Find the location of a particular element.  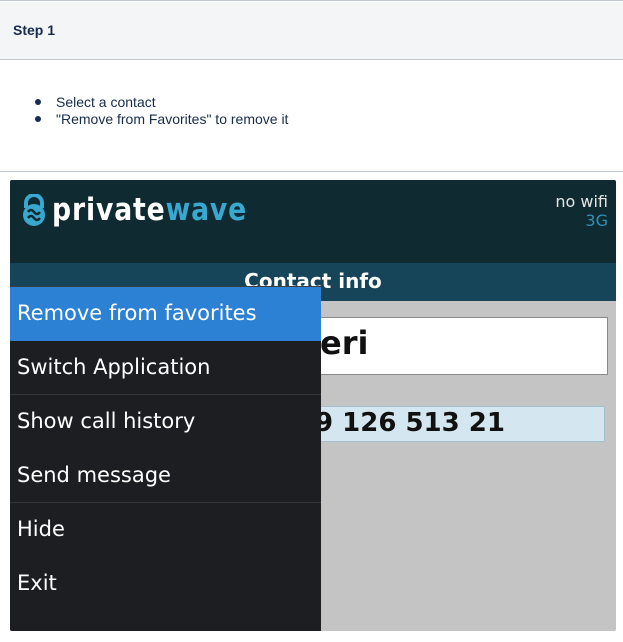

menu-item-exit: Exit is located at coordinates (165, 584).